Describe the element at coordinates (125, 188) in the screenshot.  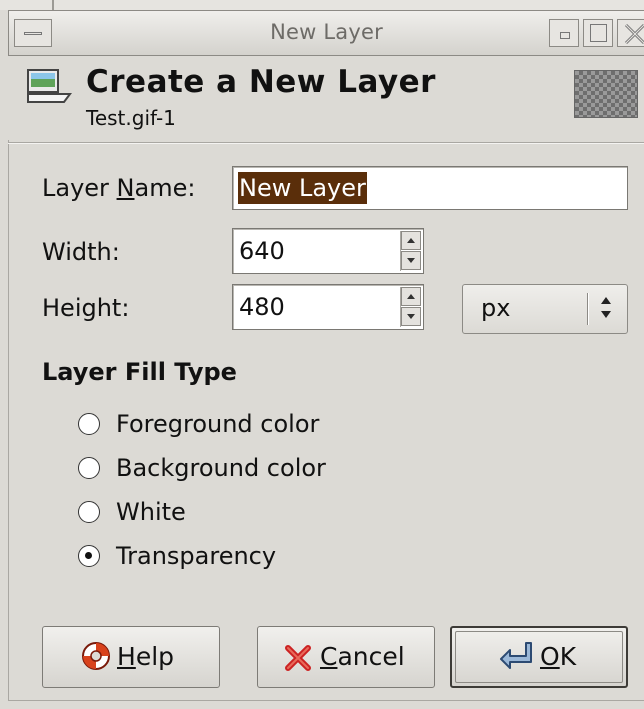
I see `layer-name-label-mnemonic: N` at that location.